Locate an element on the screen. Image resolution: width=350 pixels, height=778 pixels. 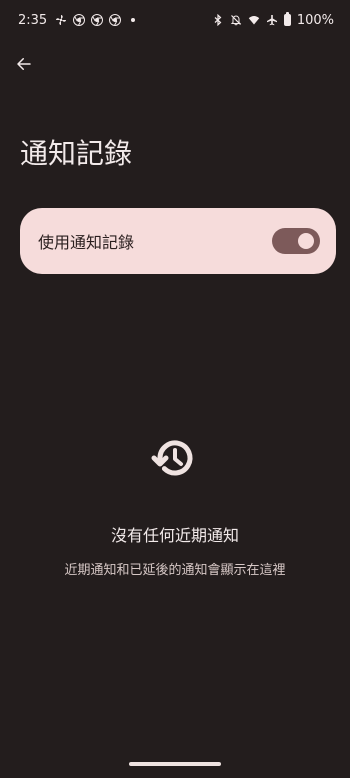
history-icon is located at coordinates (175, 458).